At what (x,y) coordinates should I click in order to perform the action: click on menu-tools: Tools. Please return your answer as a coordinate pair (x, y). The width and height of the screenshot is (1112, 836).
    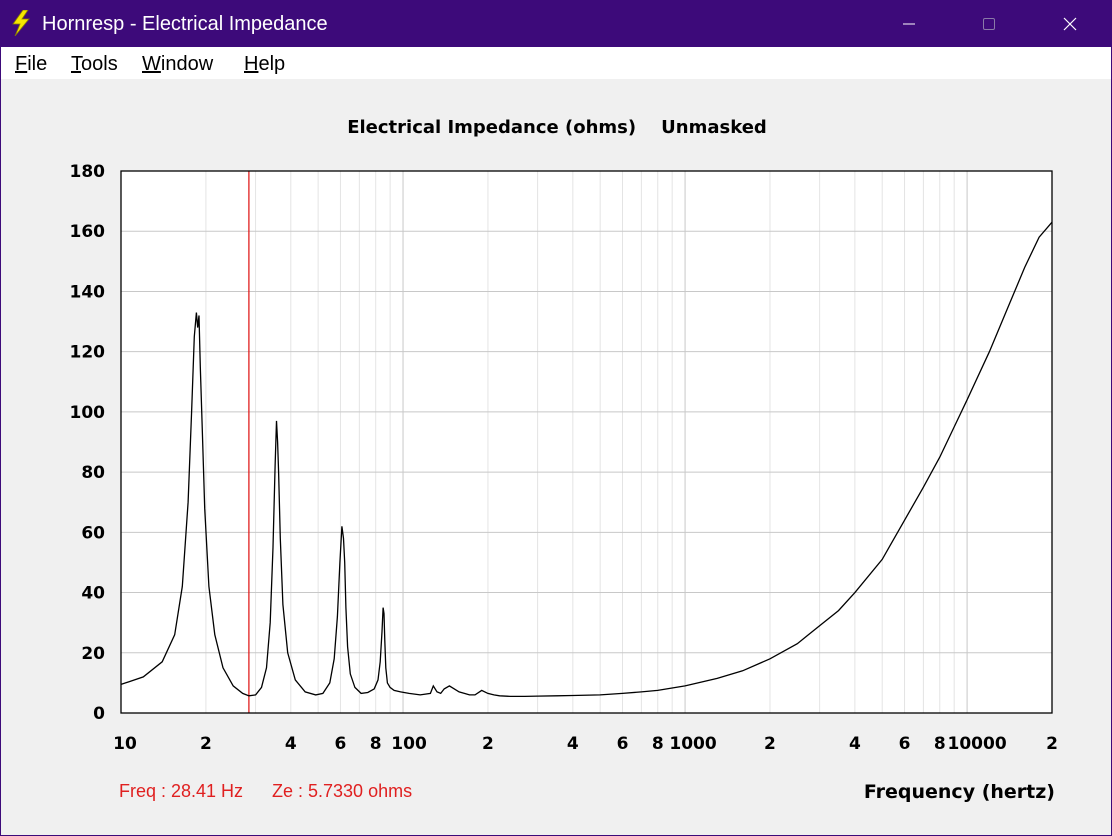
    Looking at the image, I should click on (94, 64).